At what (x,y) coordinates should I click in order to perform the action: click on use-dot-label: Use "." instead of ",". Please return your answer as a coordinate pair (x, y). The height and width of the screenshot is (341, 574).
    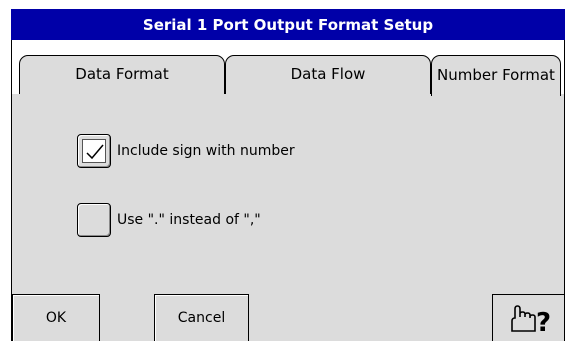
    Looking at the image, I should click on (189, 220).